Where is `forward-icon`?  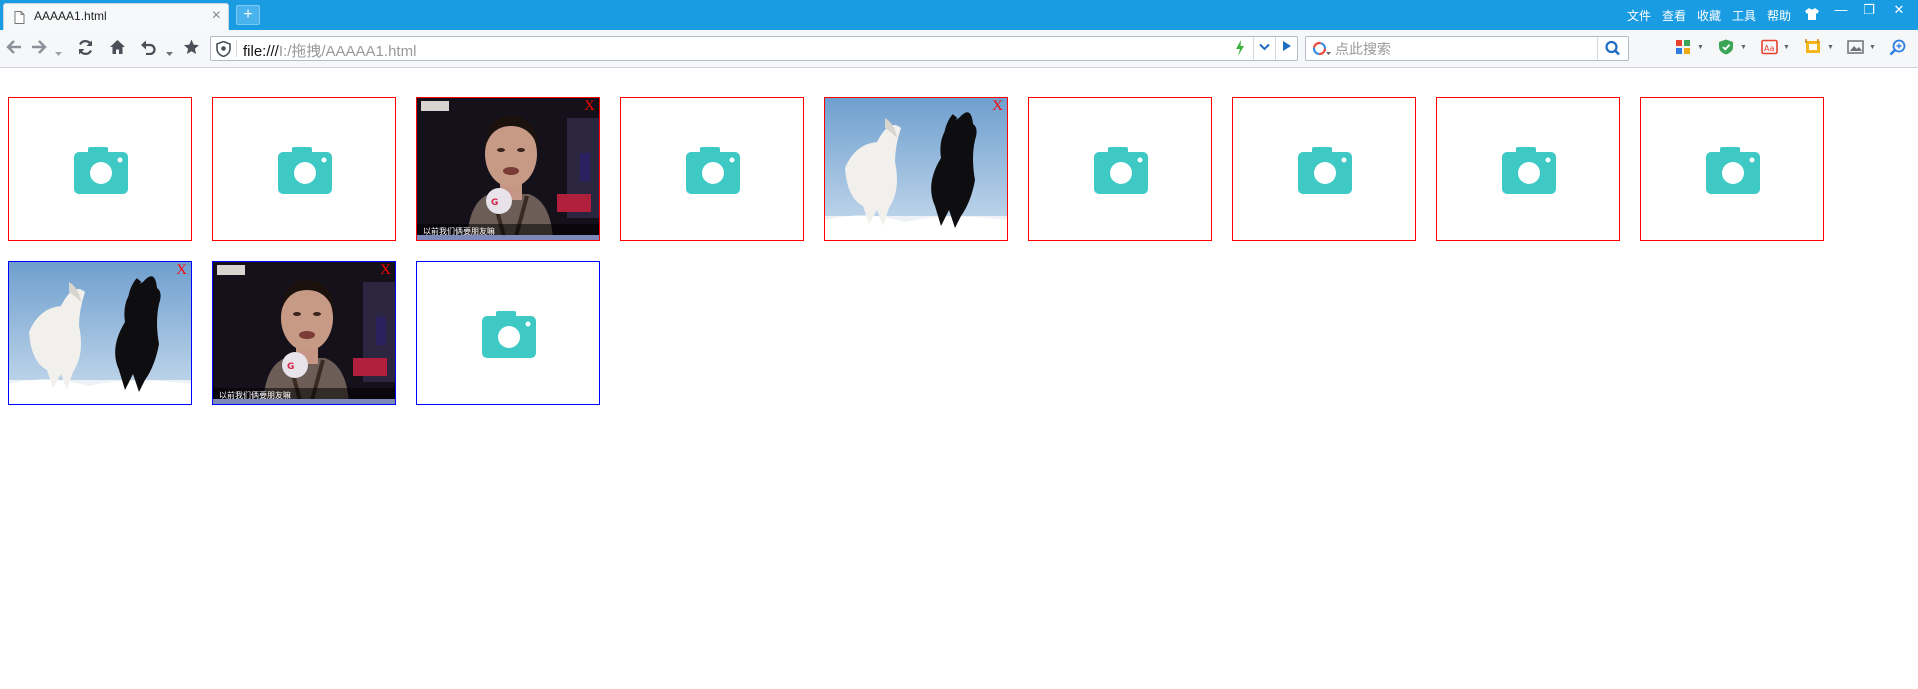
forward-icon is located at coordinates (39, 49).